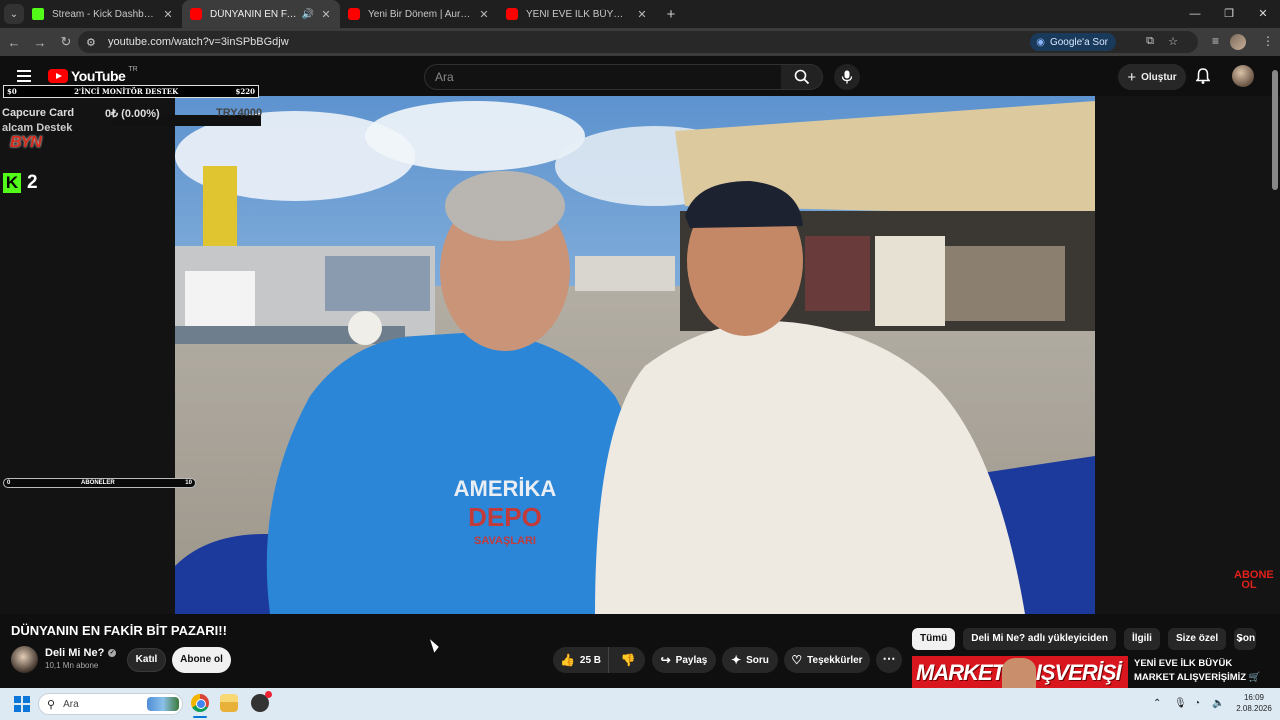 The image size is (1280, 720). I want to click on channel-name: Deli Mi Ne?, so click(74, 653).